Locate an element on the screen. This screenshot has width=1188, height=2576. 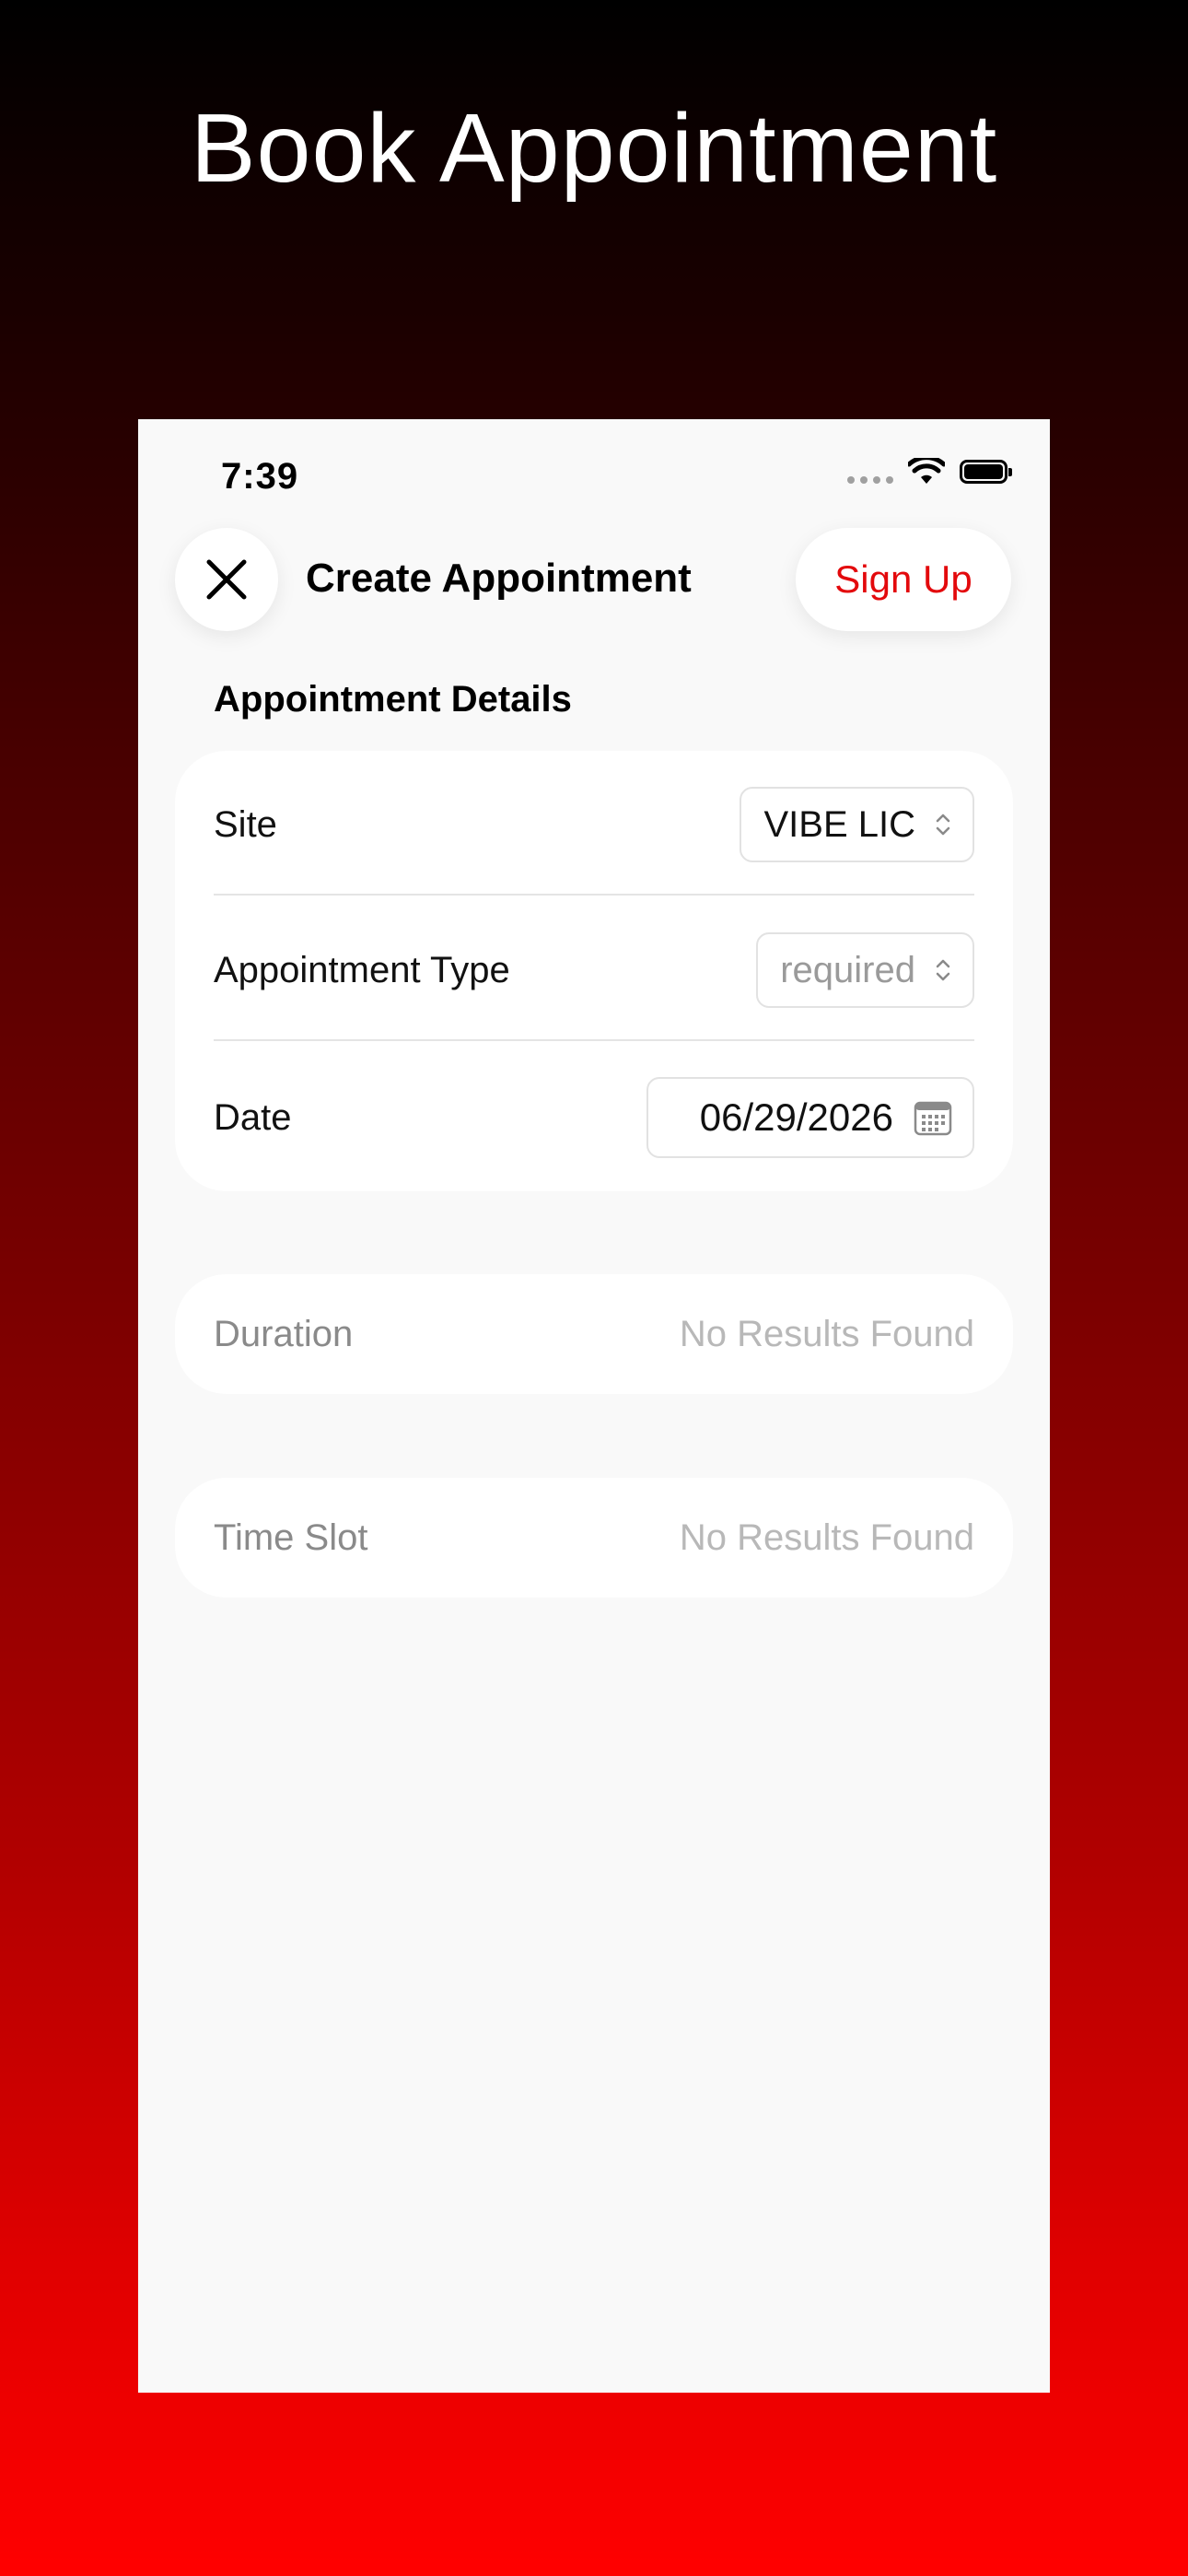
site-picker: VIBE LIC is located at coordinates (857, 824).